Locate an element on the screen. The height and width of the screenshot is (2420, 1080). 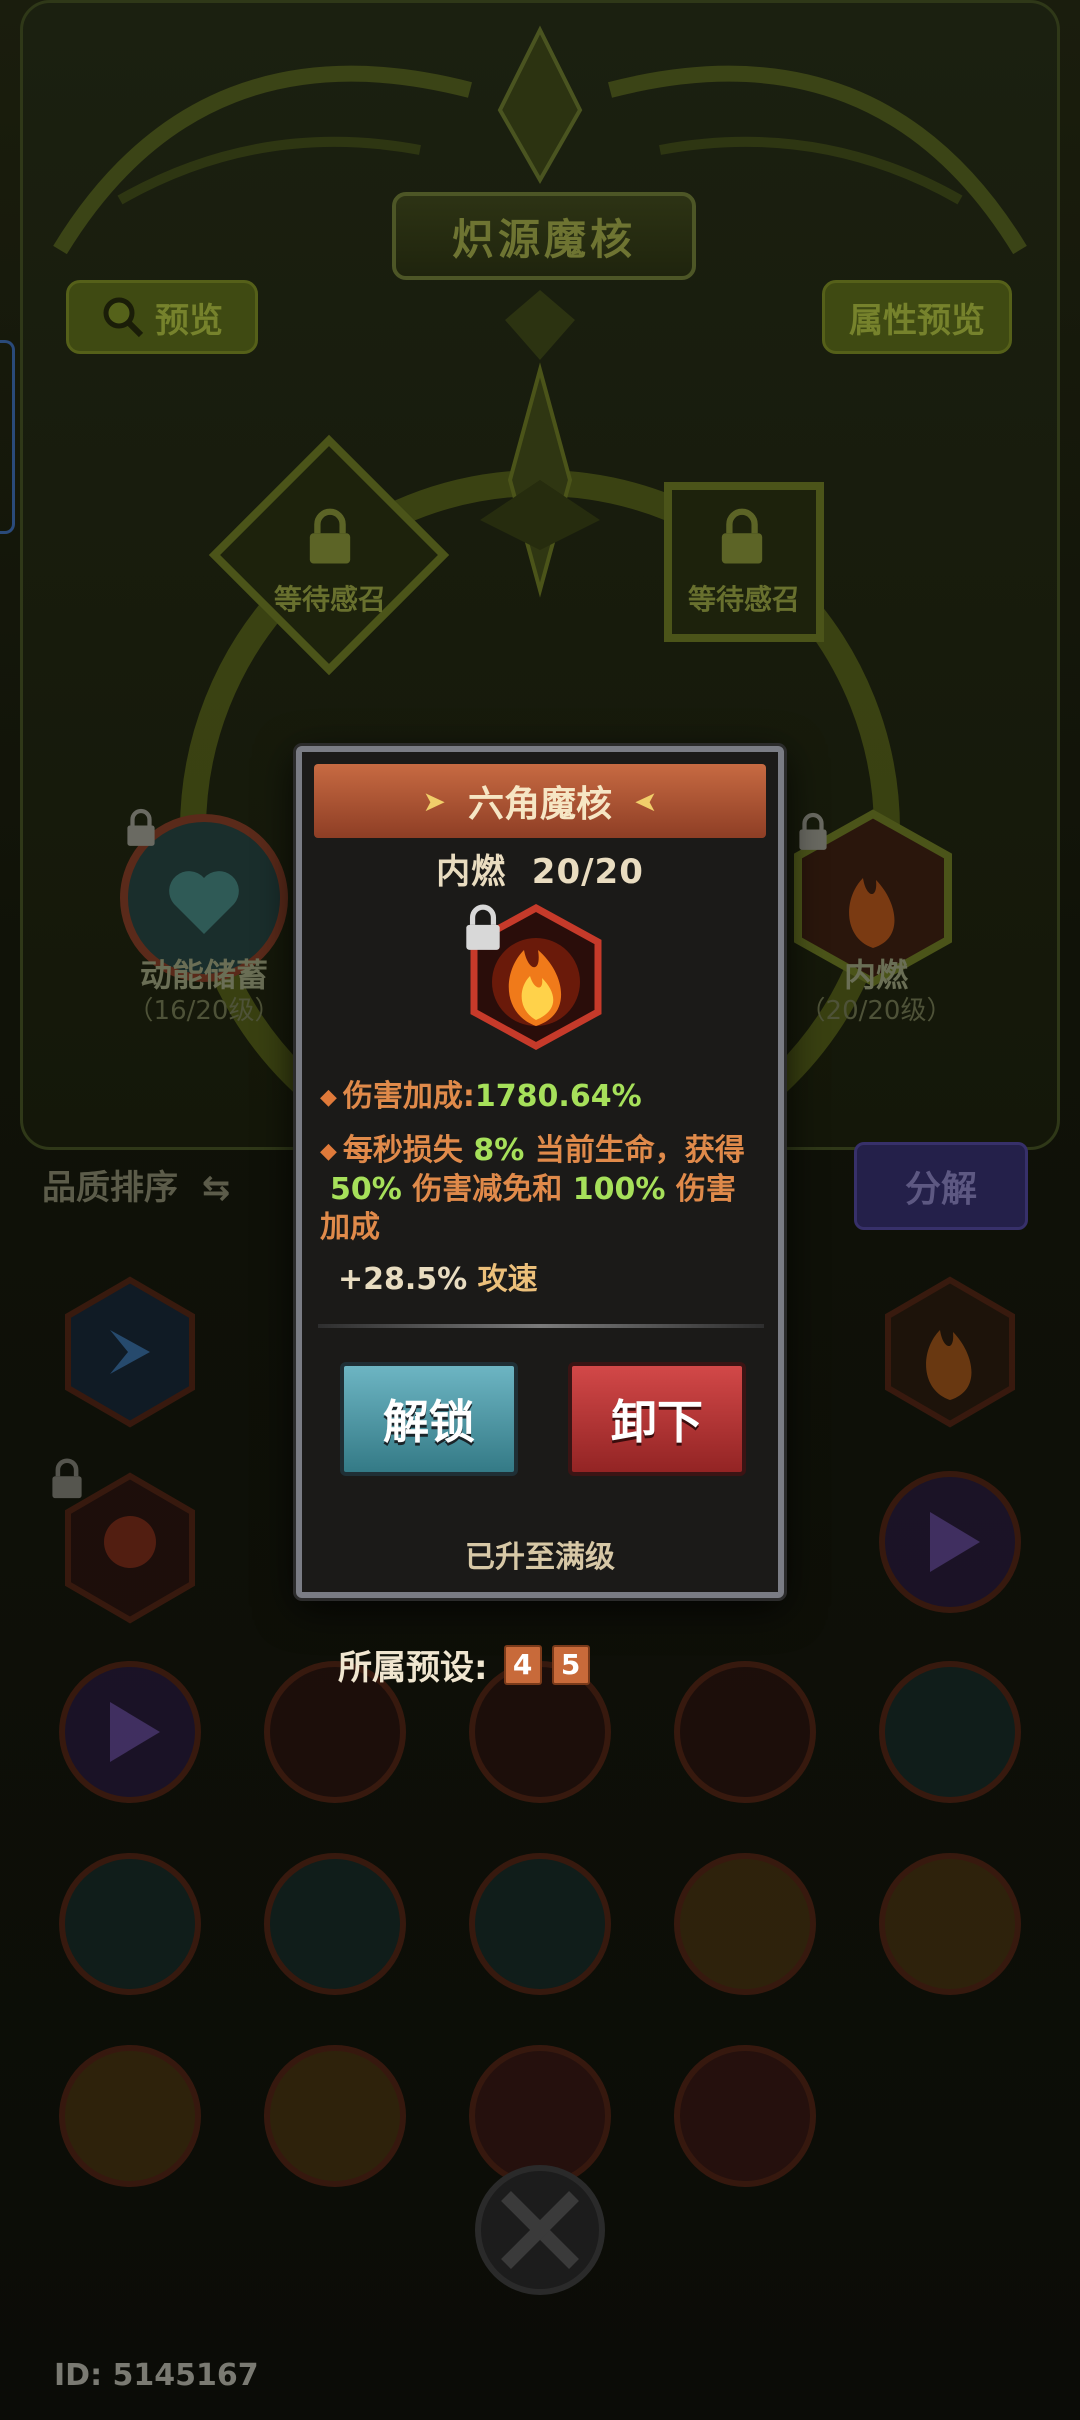
swap-icon: ⇆ is located at coordinates (216, 1188).